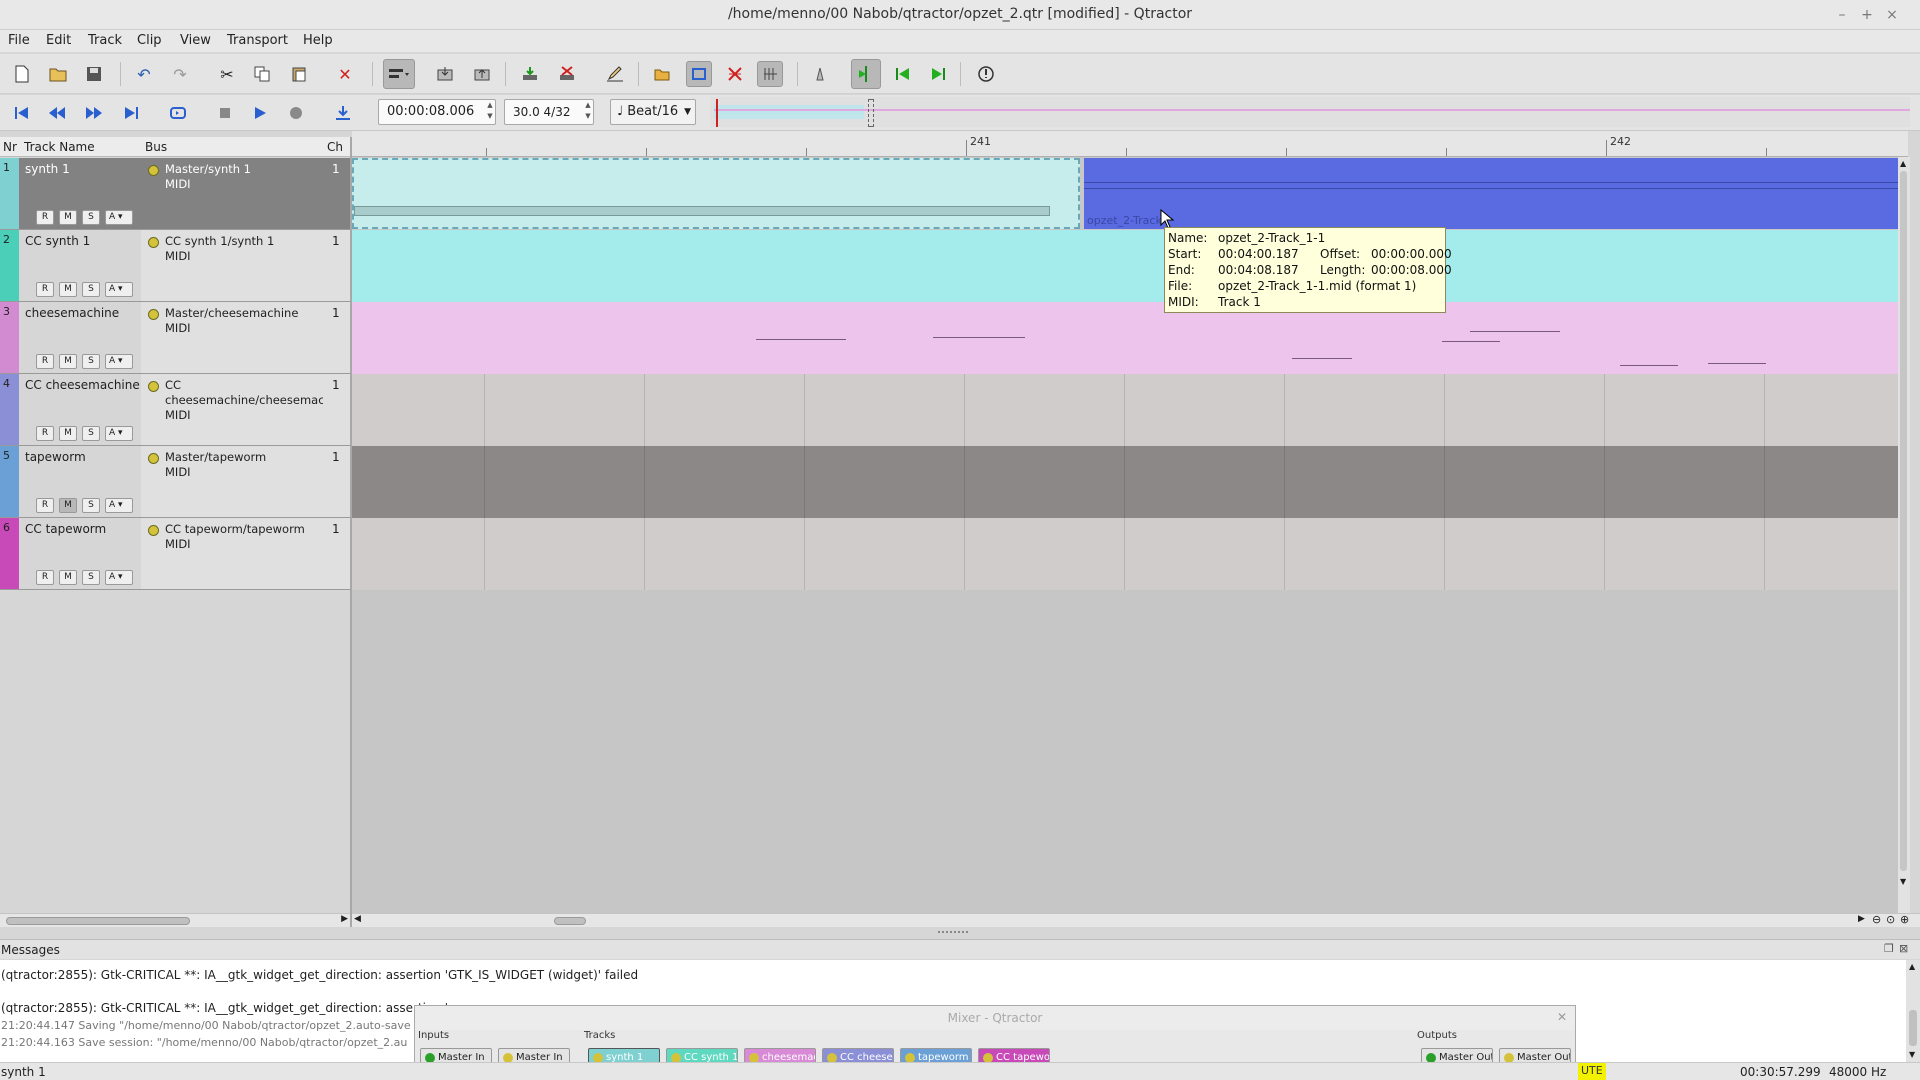 The width and height of the screenshot is (1920, 1080). Describe the element at coordinates (1892, 15) in the screenshot. I see `close-button: ×` at that location.